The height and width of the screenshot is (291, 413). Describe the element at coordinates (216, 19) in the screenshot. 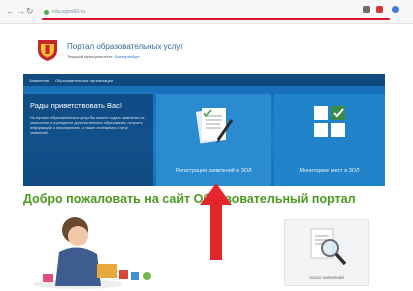

I see `url-highlight-underline` at that location.